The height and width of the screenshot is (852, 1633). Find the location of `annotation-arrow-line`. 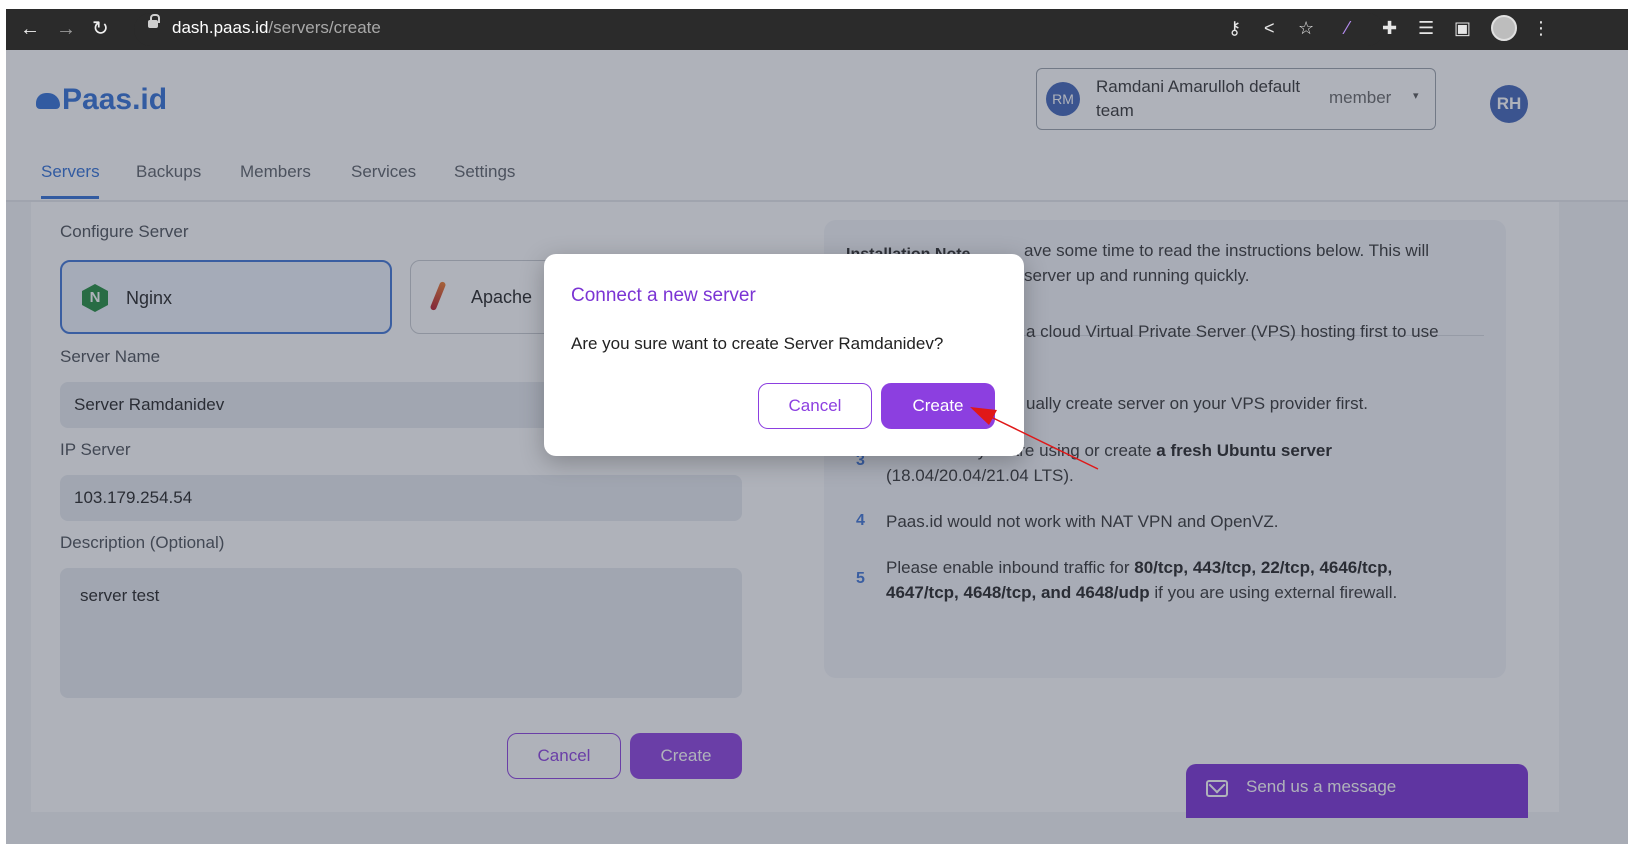

annotation-arrow-line is located at coordinates (1044, 443).